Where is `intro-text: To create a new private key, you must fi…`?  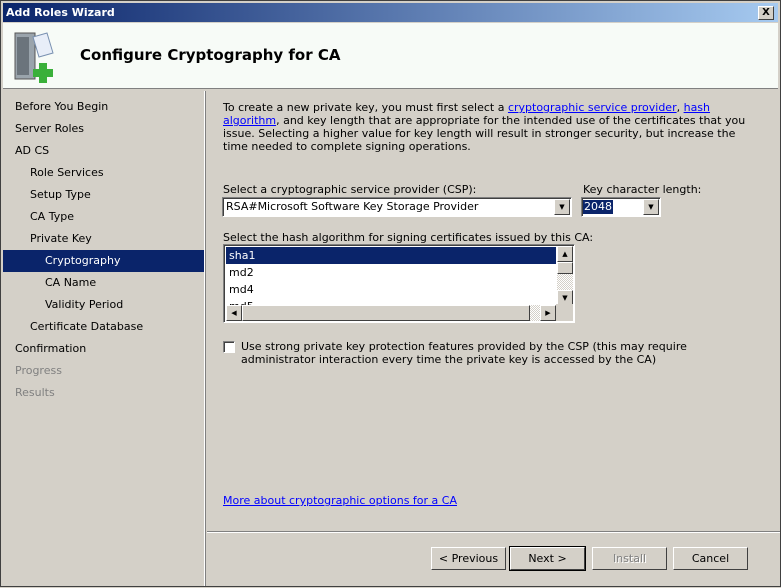 intro-text: To create a new private key, you must fi… is located at coordinates (488, 127).